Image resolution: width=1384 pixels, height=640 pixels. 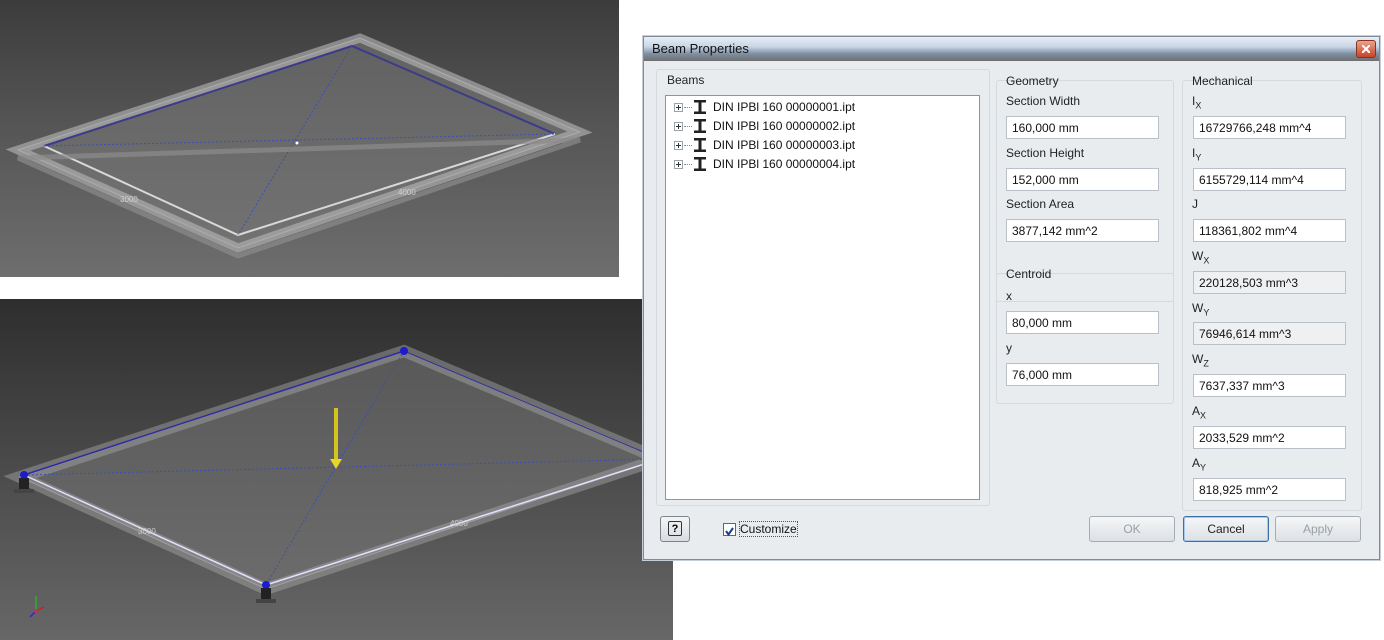 I want to click on centroid-y-field: 76,000 mm, so click(x=1082, y=374).